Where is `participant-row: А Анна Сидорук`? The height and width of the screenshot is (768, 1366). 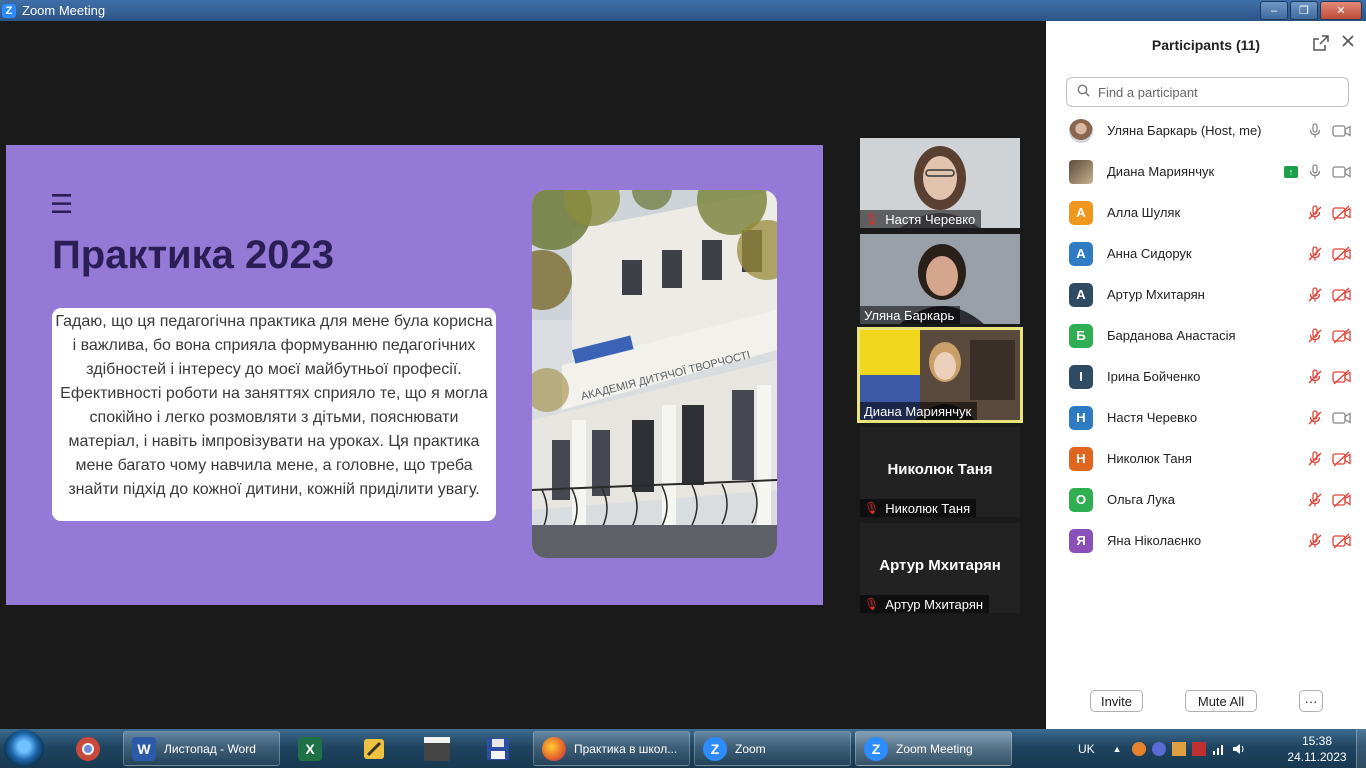
participant-row: А Анна Сидорук is located at coordinates (1206, 253).